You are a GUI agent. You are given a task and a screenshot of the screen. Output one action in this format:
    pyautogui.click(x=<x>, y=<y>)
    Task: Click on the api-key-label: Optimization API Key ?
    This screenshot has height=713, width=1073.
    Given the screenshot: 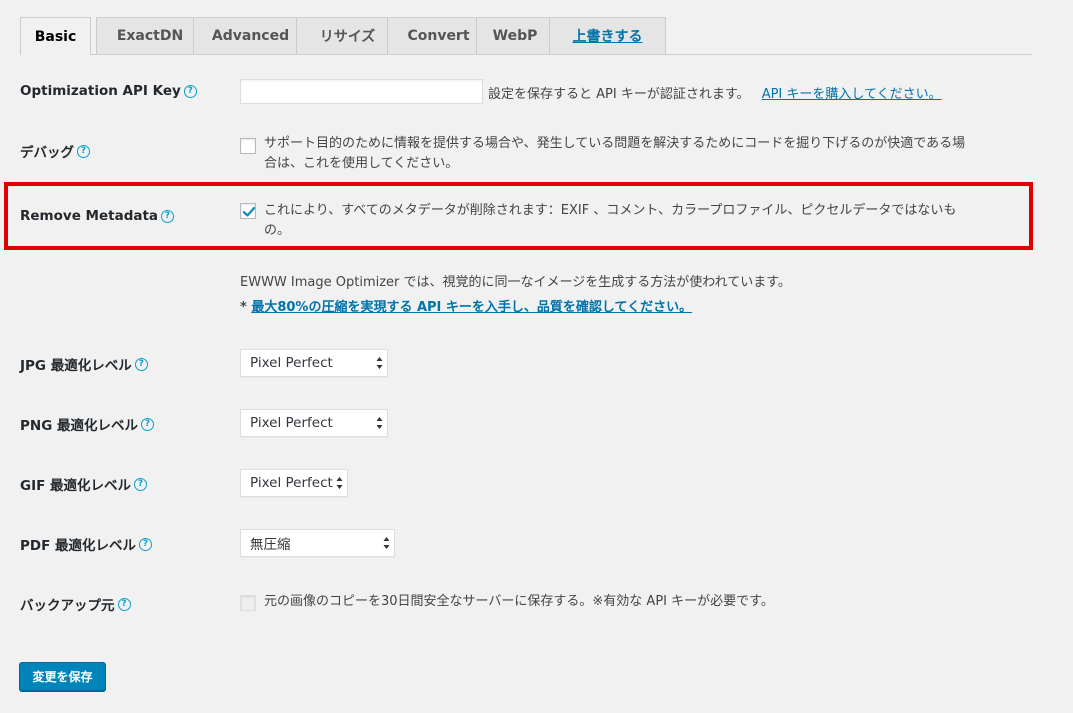 What is the action you would take?
    pyautogui.click(x=108, y=91)
    